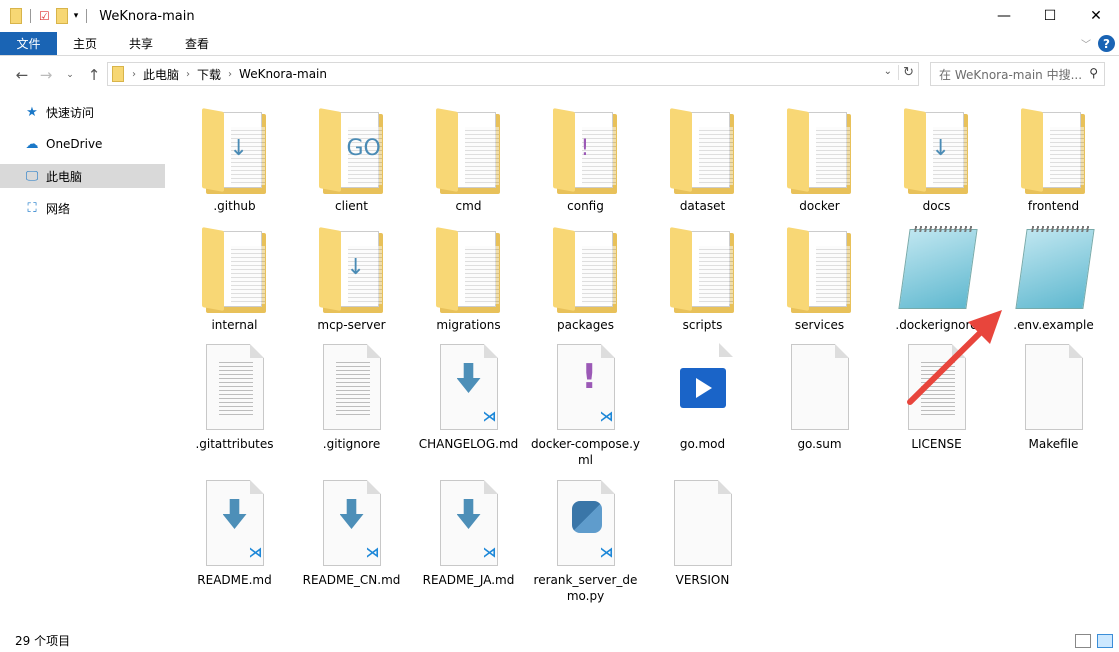 The height and width of the screenshot is (652, 1119). Describe the element at coordinates (209, 74) in the screenshot. I see `breadcrumb-downloads: 下载` at that location.